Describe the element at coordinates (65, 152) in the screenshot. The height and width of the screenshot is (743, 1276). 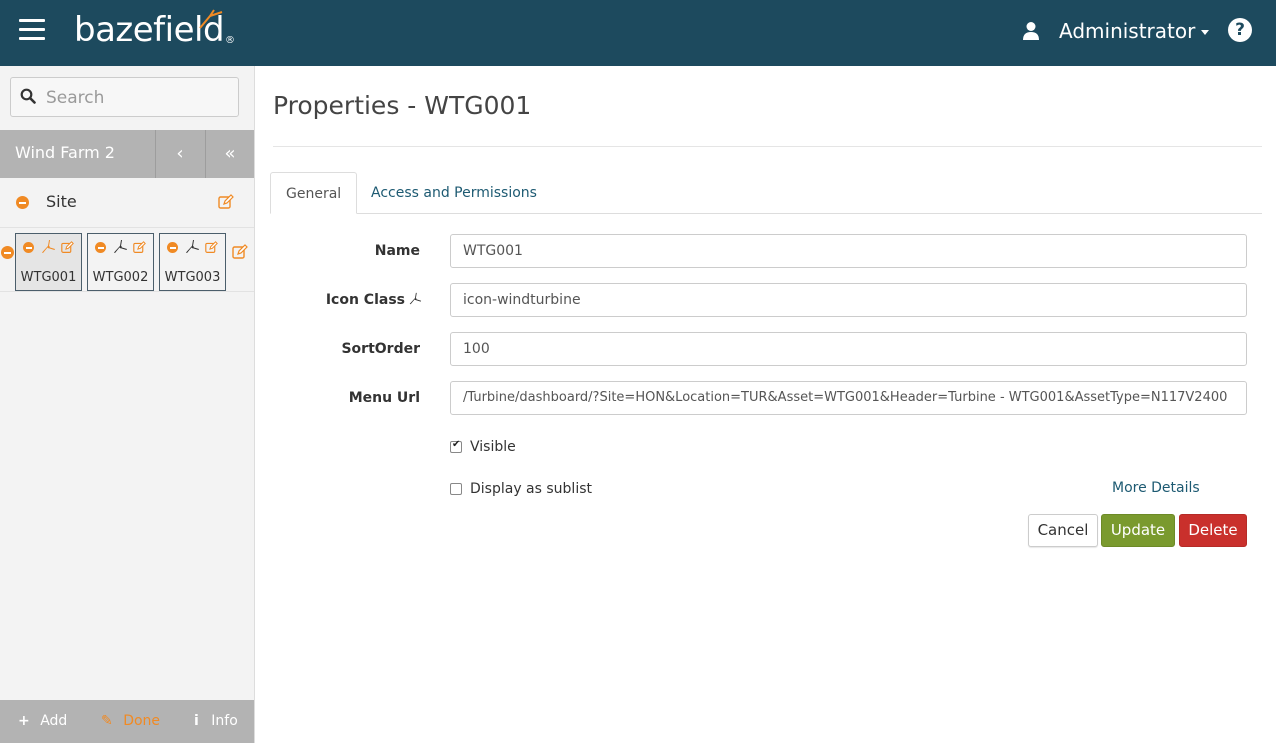
I see `wind-farm-title: Wind Farm 2` at that location.